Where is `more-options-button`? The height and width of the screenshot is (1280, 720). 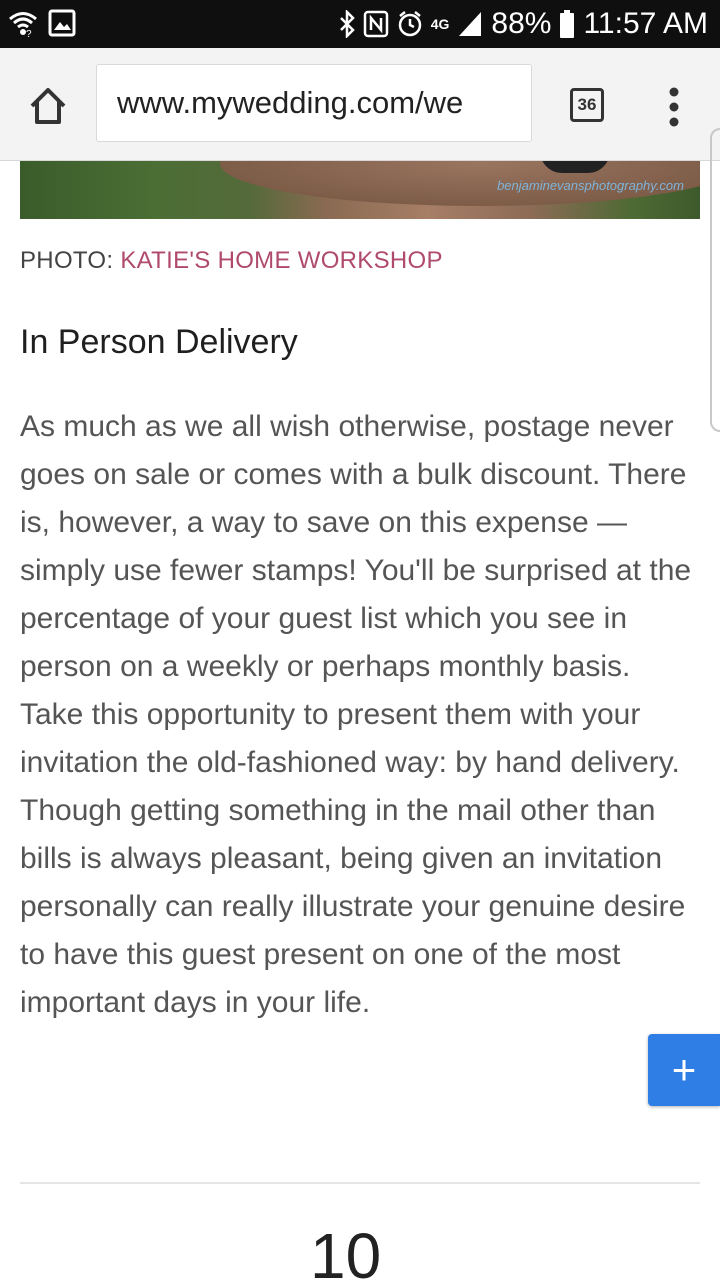
more-options-button is located at coordinates (674, 107).